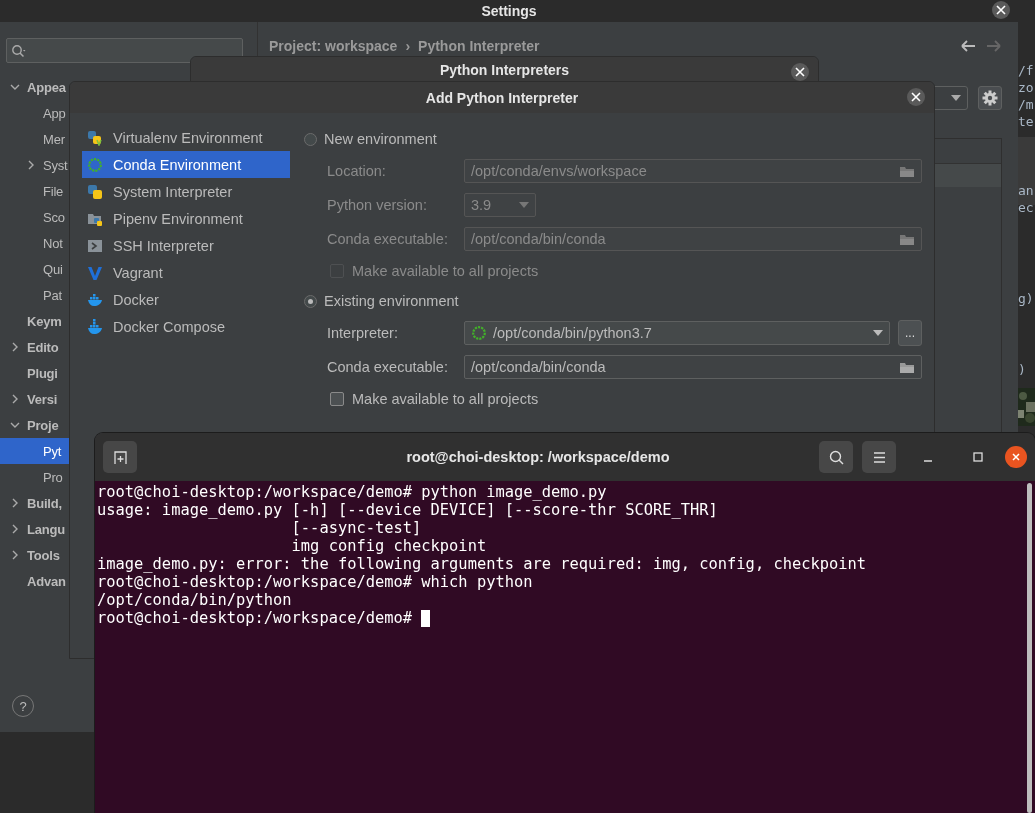 This screenshot has width=1035, height=813. I want to click on new-tab-icon, so click(120, 457).